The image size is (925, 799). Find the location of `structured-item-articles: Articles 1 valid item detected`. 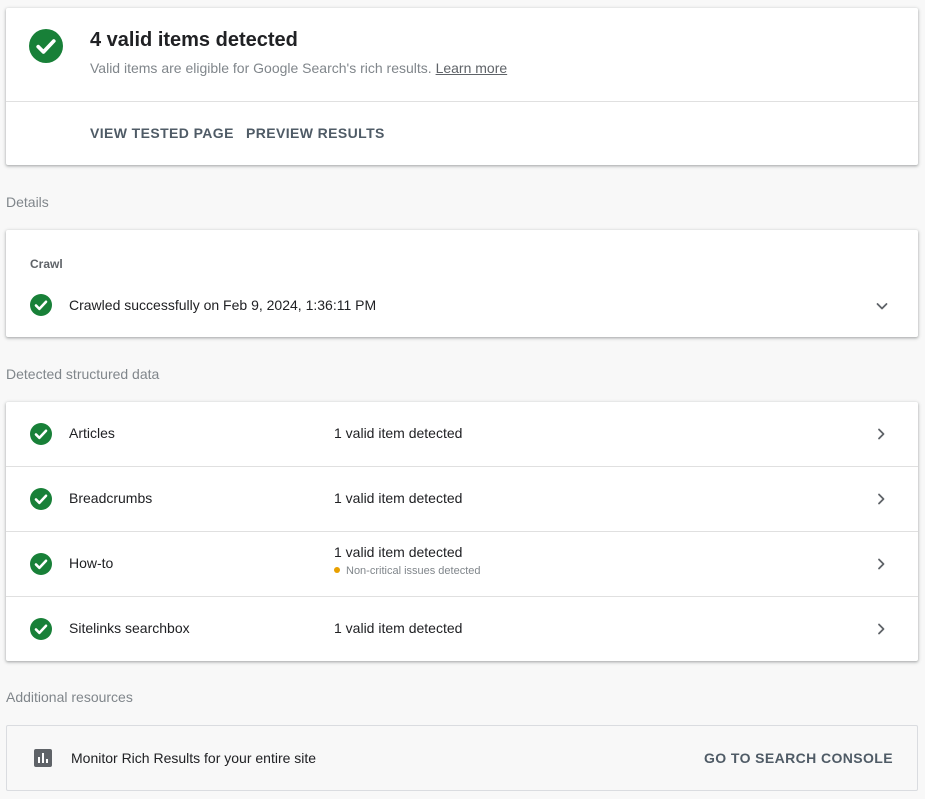

structured-item-articles: Articles 1 valid item detected is located at coordinates (462, 434).